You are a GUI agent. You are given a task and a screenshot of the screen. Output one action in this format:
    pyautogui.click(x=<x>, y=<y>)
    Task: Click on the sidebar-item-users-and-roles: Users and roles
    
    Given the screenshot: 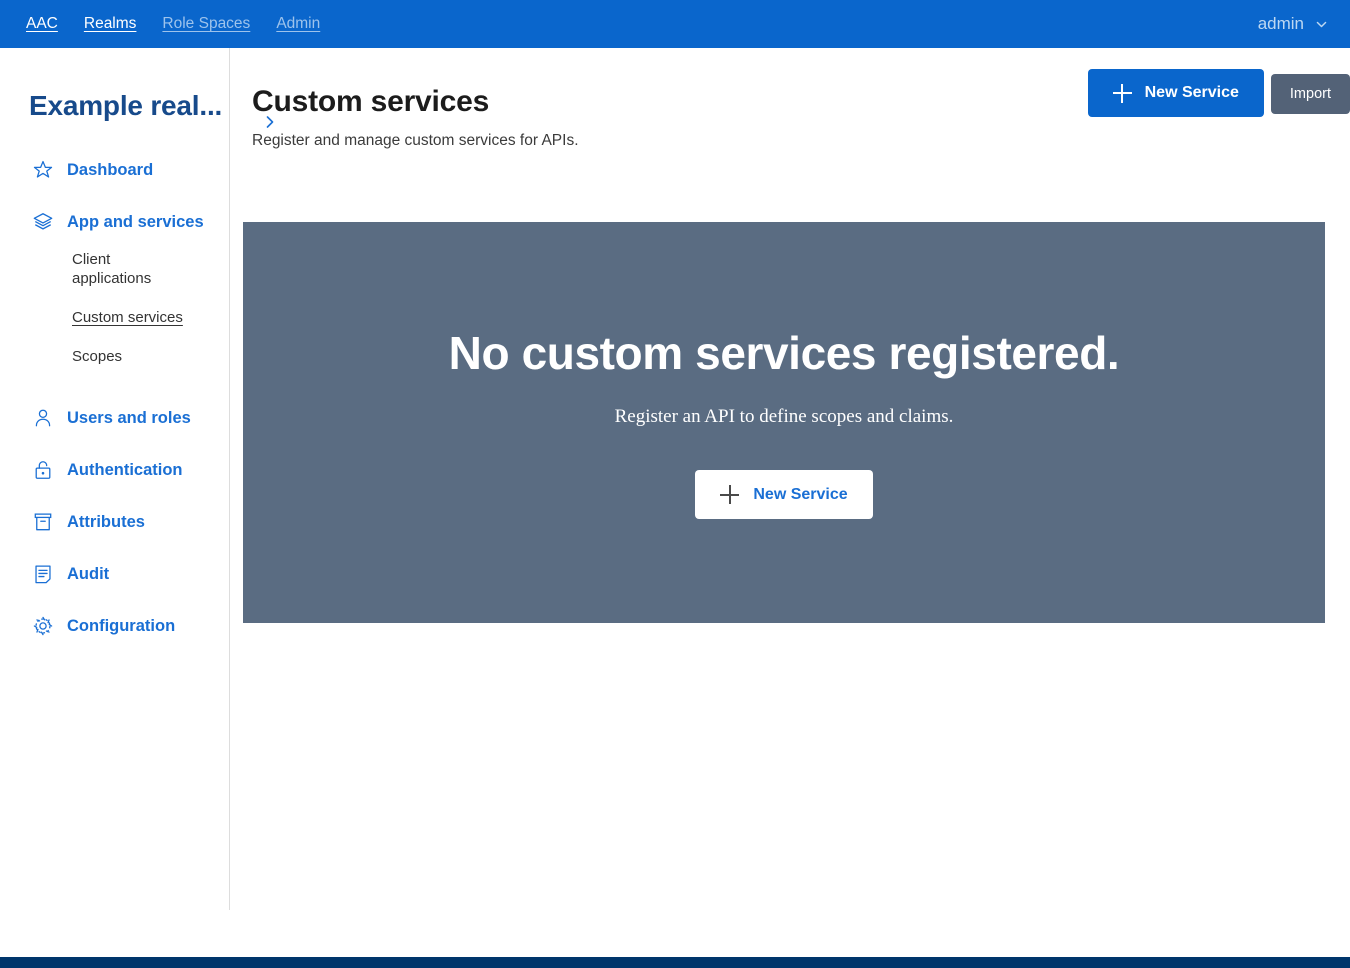 What is the action you would take?
    pyautogui.click(x=114, y=418)
    